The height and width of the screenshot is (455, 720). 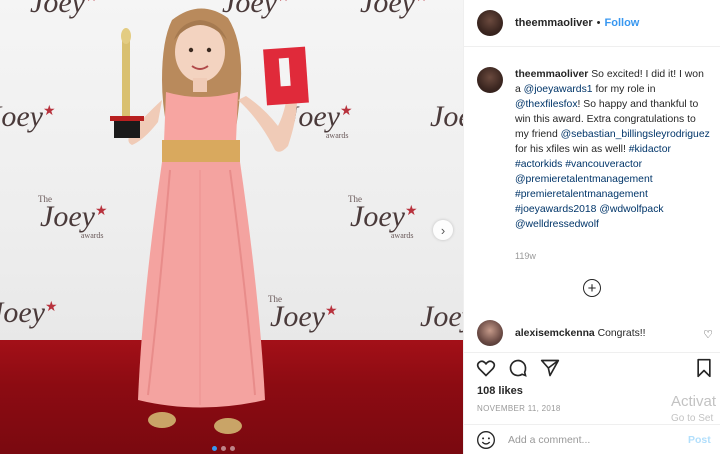 I want to click on caption-link: #actorkids, so click(x=538, y=164).